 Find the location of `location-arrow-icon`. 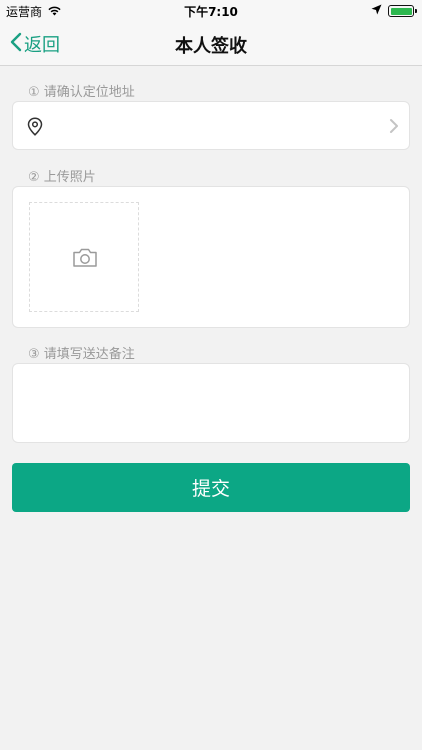

location-arrow-icon is located at coordinates (376, 11).